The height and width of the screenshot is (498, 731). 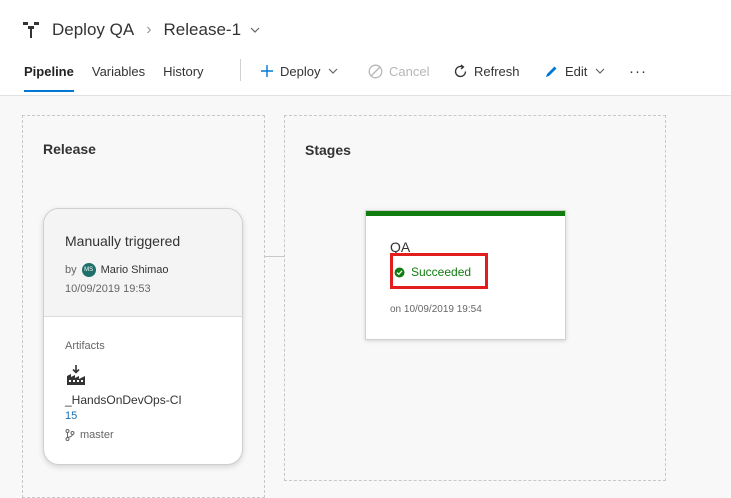 What do you see at coordinates (399, 272) in the screenshot?
I see `success-check-icon` at bounding box center [399, 272].